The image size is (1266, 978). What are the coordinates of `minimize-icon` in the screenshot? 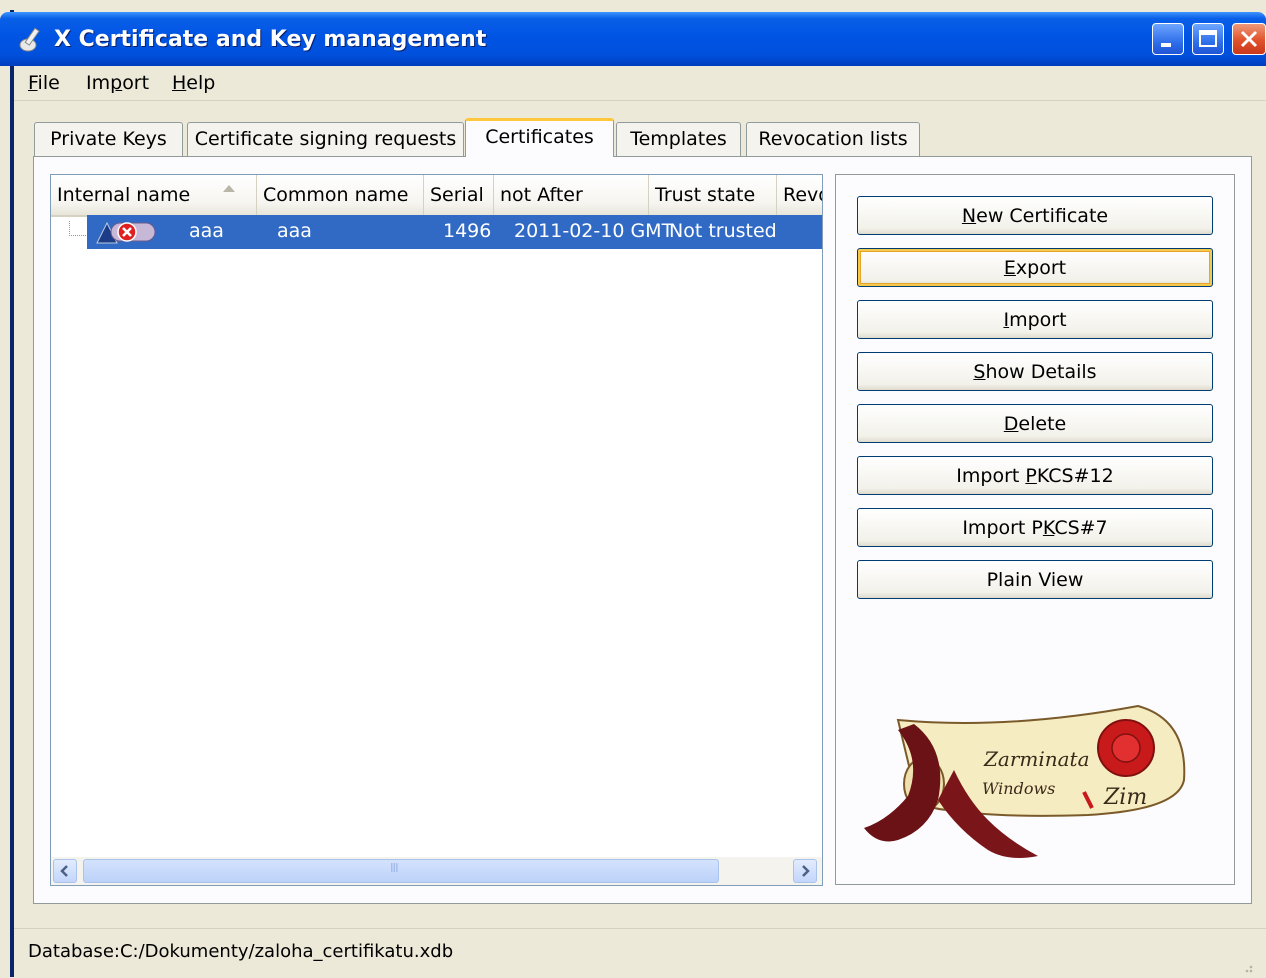 It's located at (1166, 45).